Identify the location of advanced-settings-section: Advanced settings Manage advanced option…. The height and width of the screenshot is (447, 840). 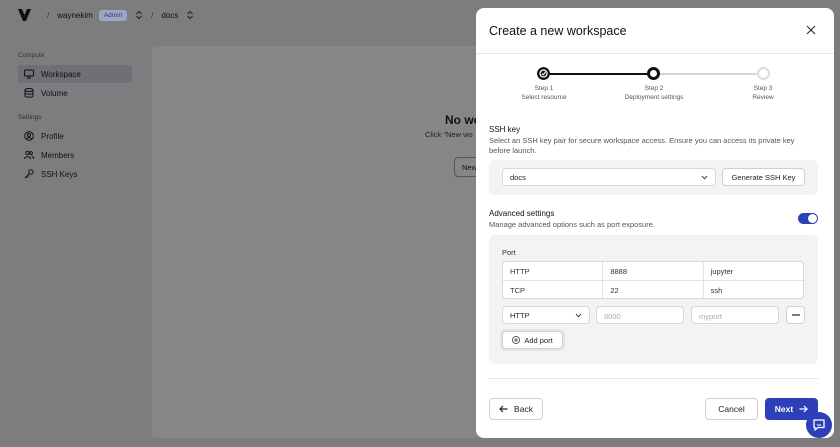
(572, 219).